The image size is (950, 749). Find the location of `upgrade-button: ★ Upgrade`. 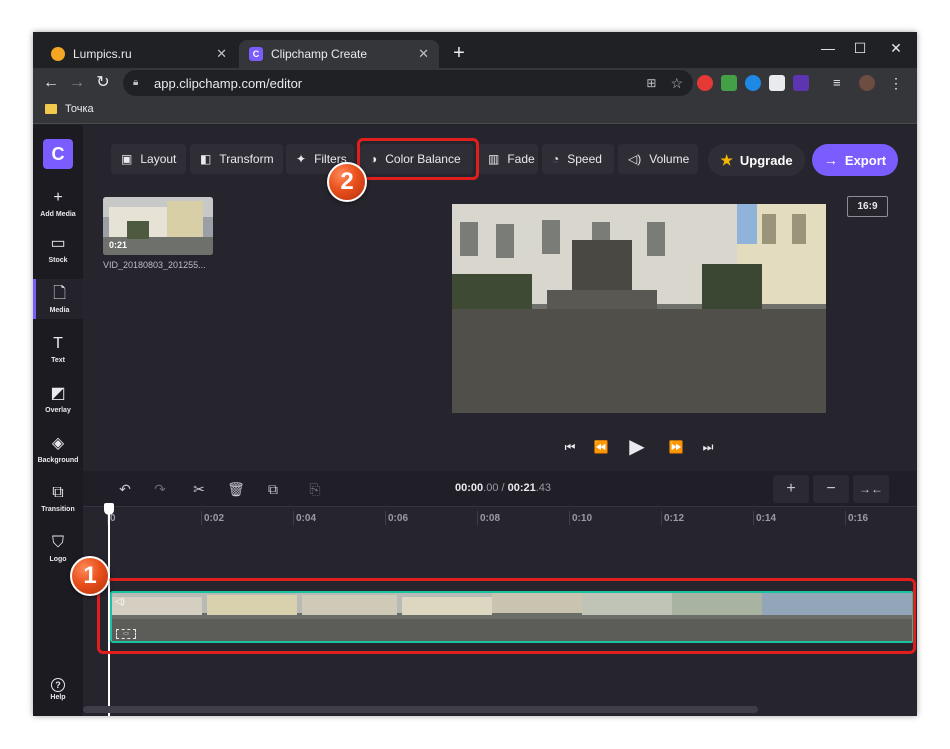

upgrade-button: ★ Upgrade is located at coordinates (756, 160).